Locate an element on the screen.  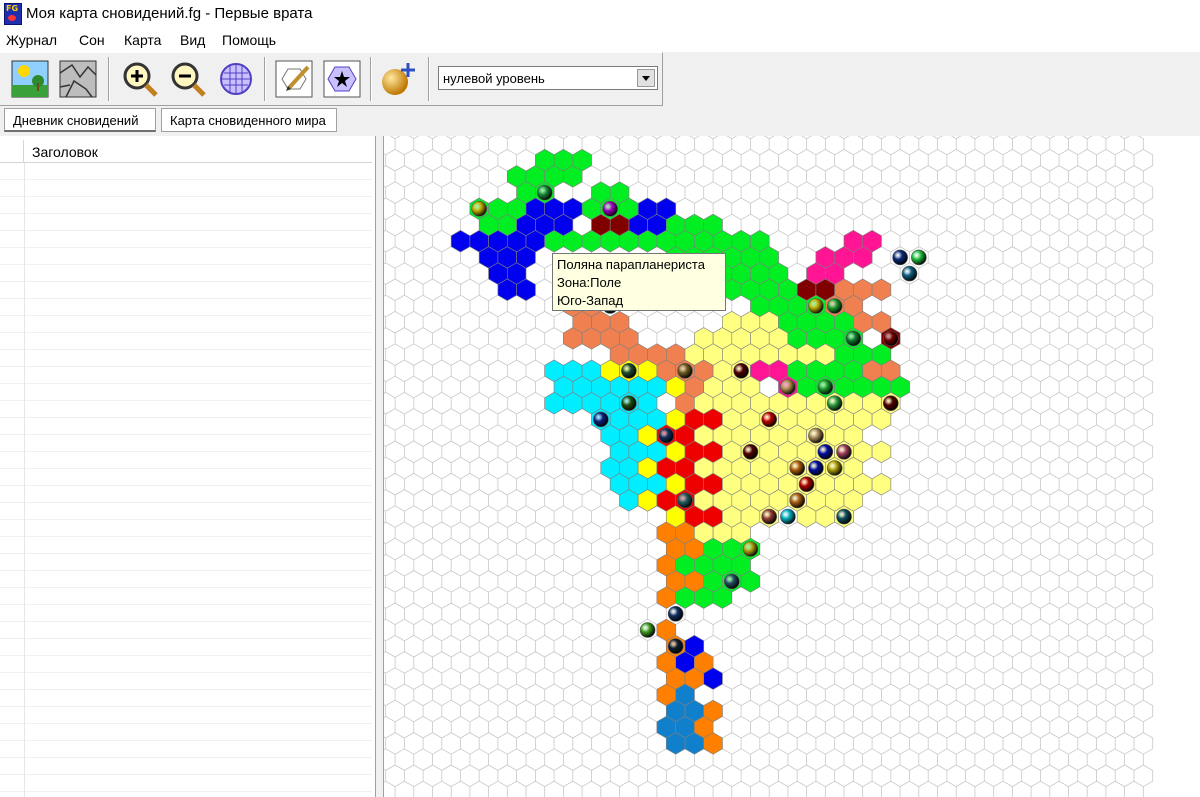
edit-pen-button is located at coordinates (294, 79).